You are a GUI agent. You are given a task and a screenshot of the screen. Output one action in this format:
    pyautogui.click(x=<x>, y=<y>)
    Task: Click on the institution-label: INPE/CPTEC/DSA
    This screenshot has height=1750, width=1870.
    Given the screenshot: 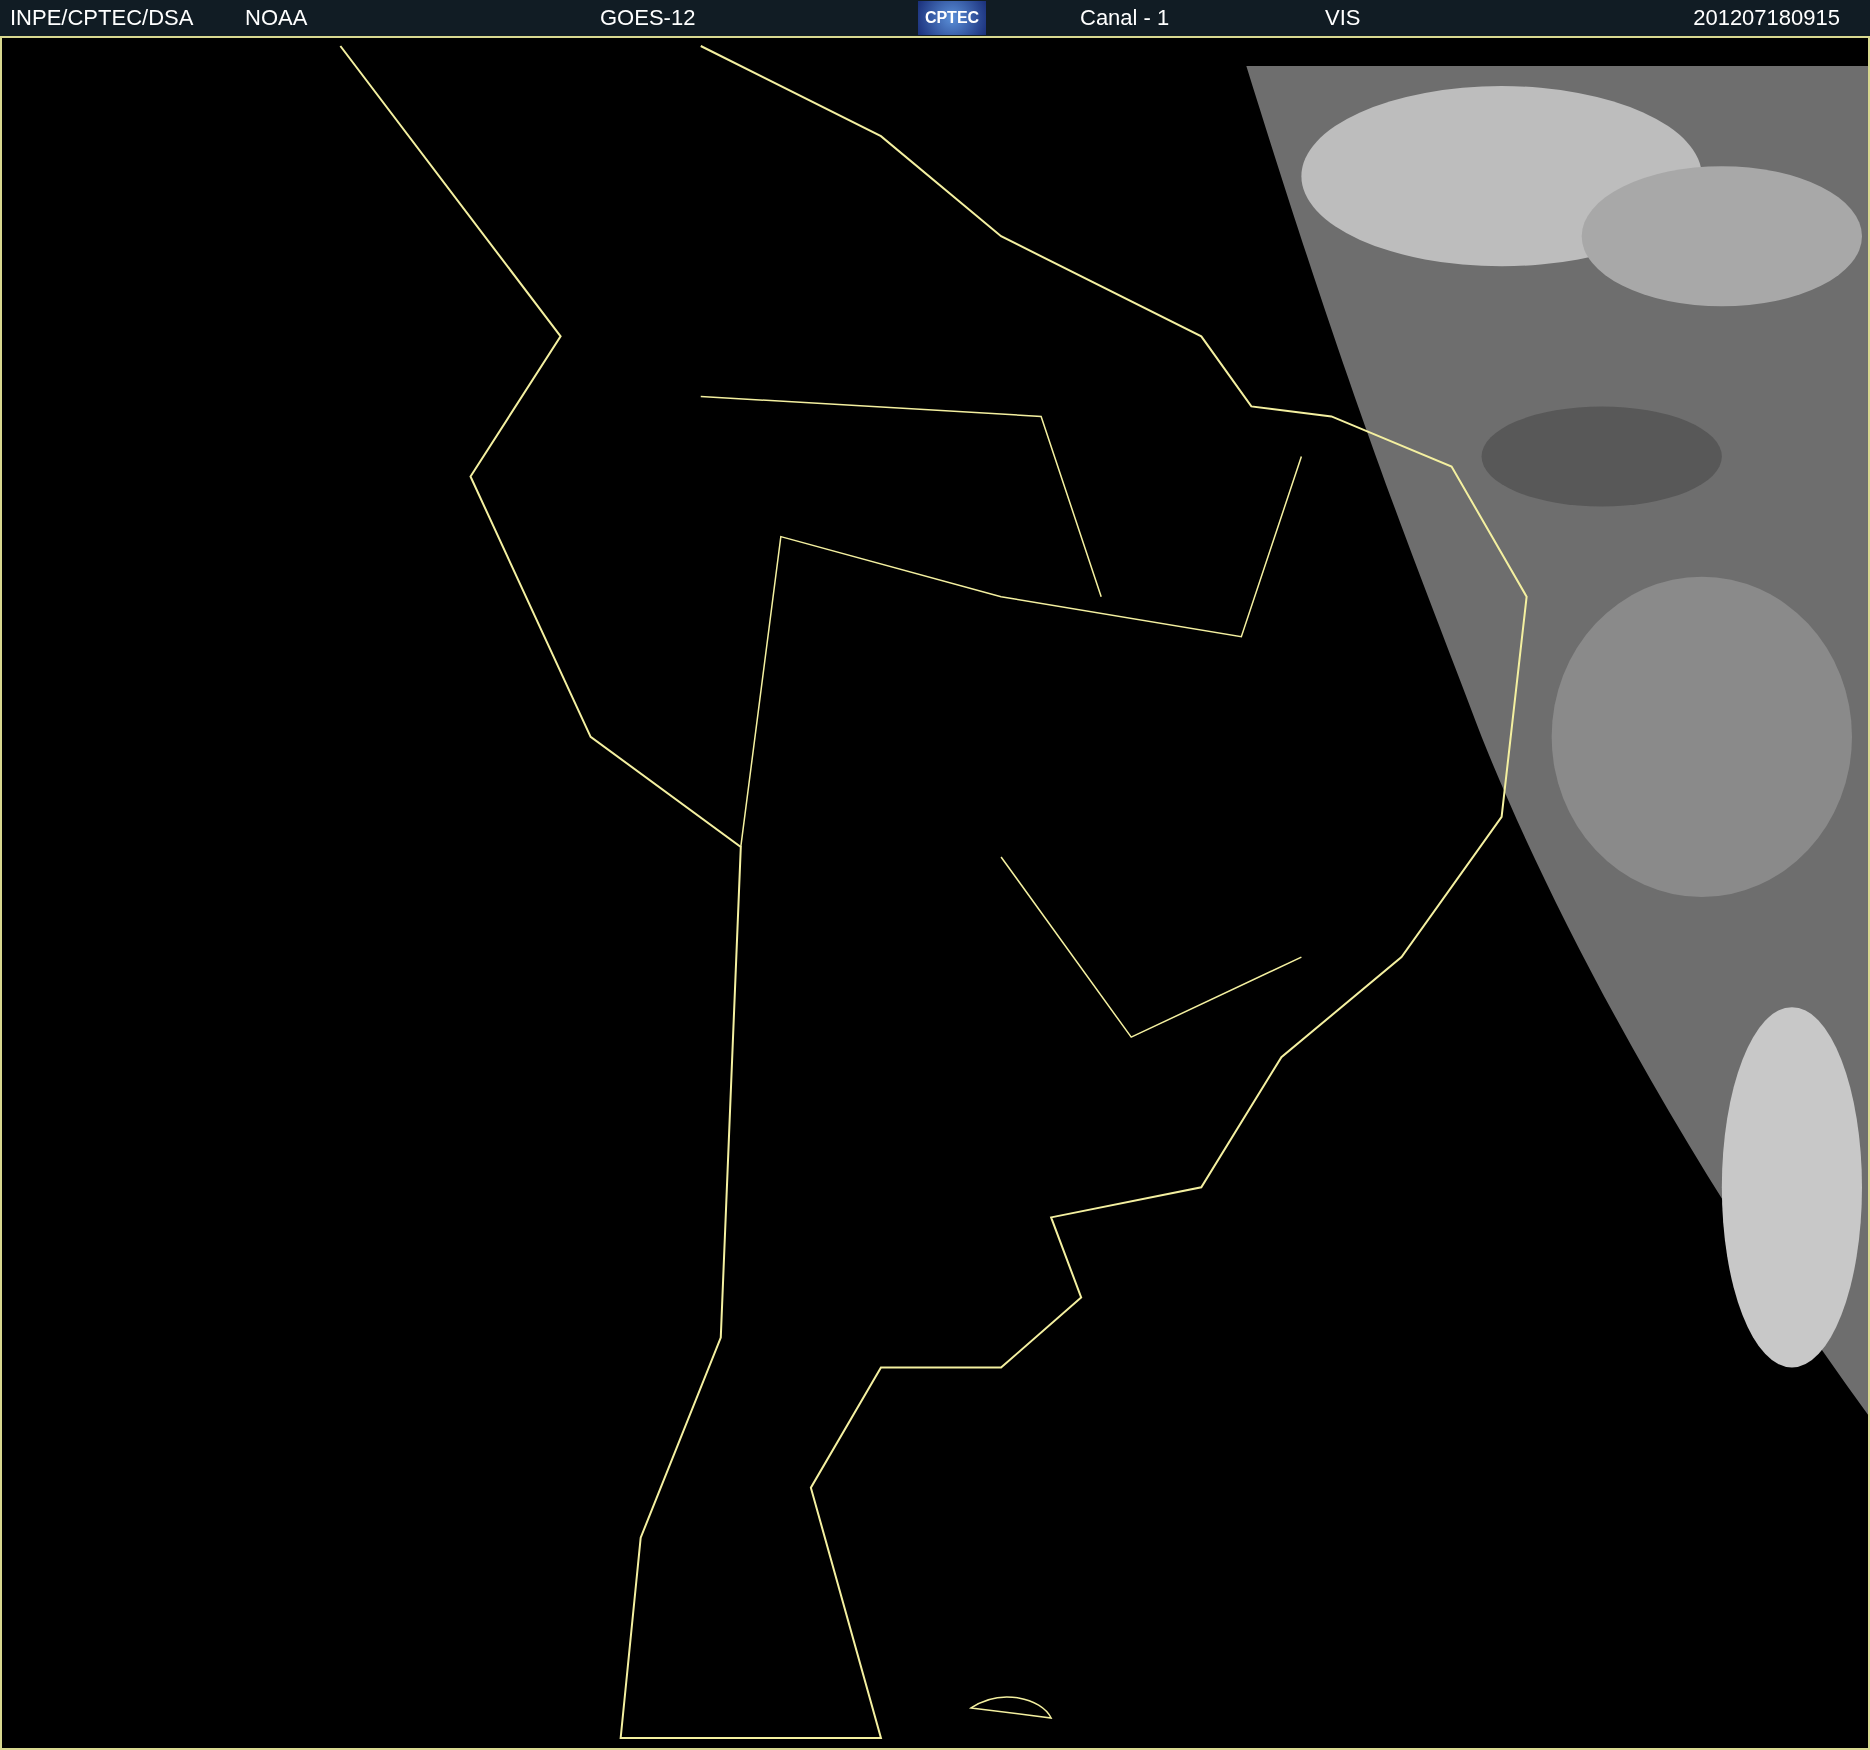 What is the action you would take?
    pyautogui.click(x=102, y=18)
    